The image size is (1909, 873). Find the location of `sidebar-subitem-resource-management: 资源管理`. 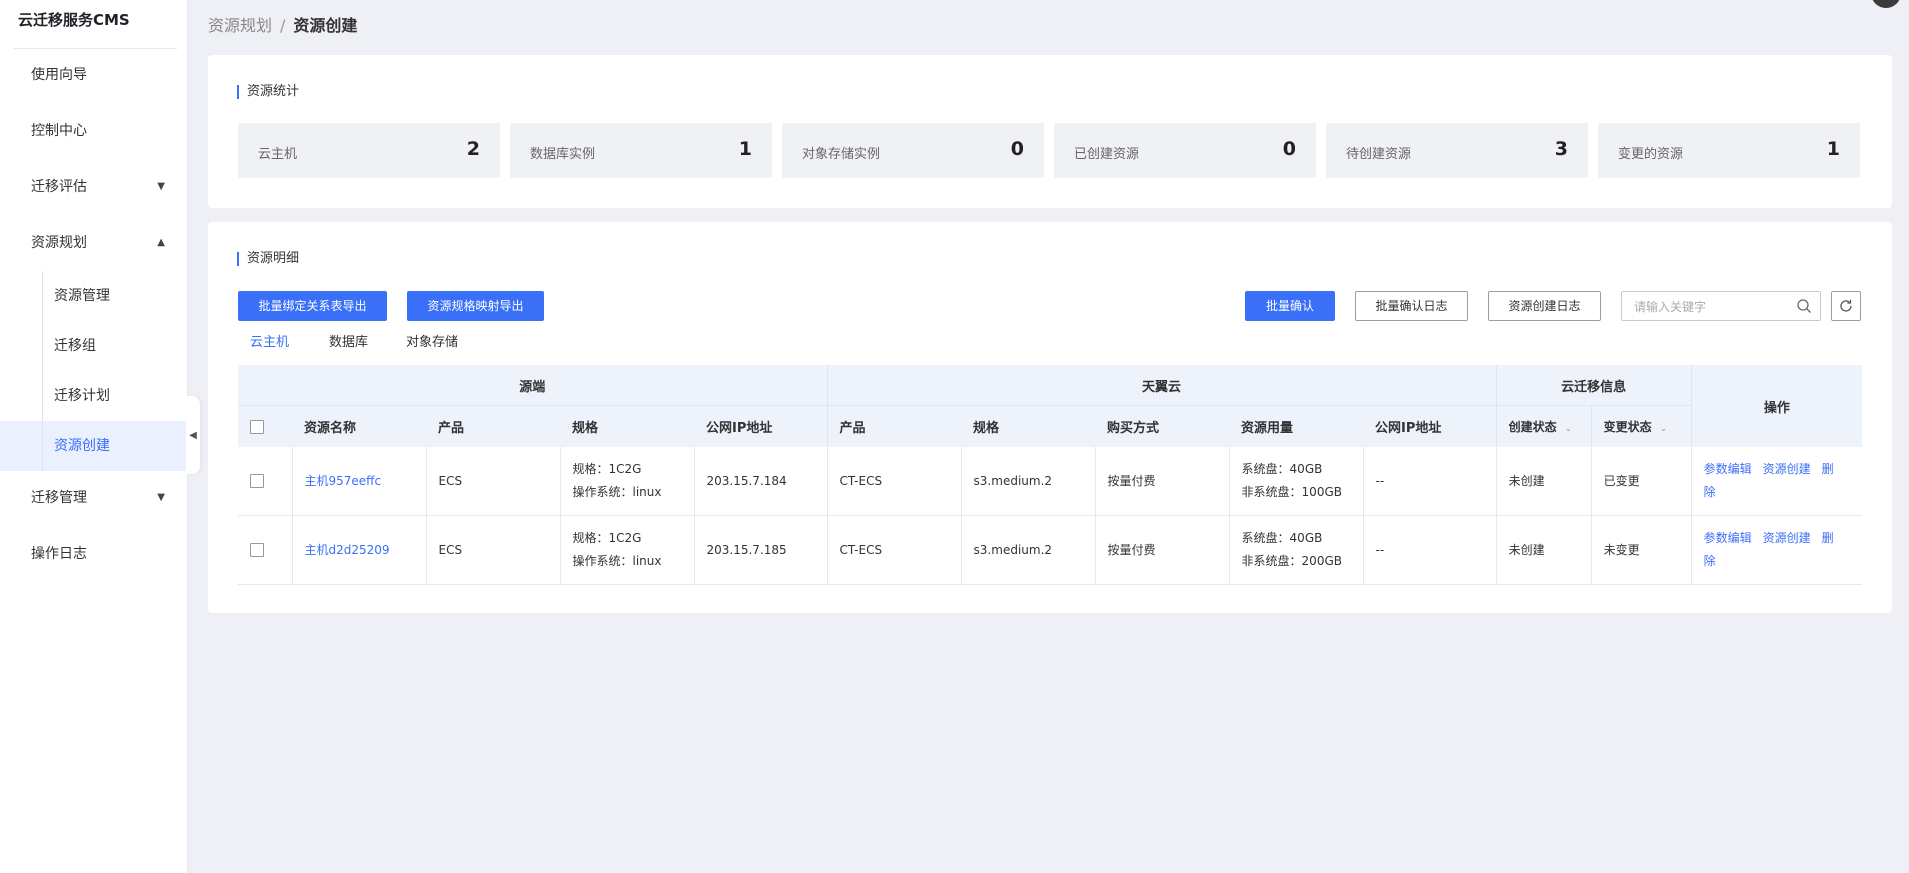

sidebar-subitem-resource-management: 资源管理 is located at coordinates (115, 296).